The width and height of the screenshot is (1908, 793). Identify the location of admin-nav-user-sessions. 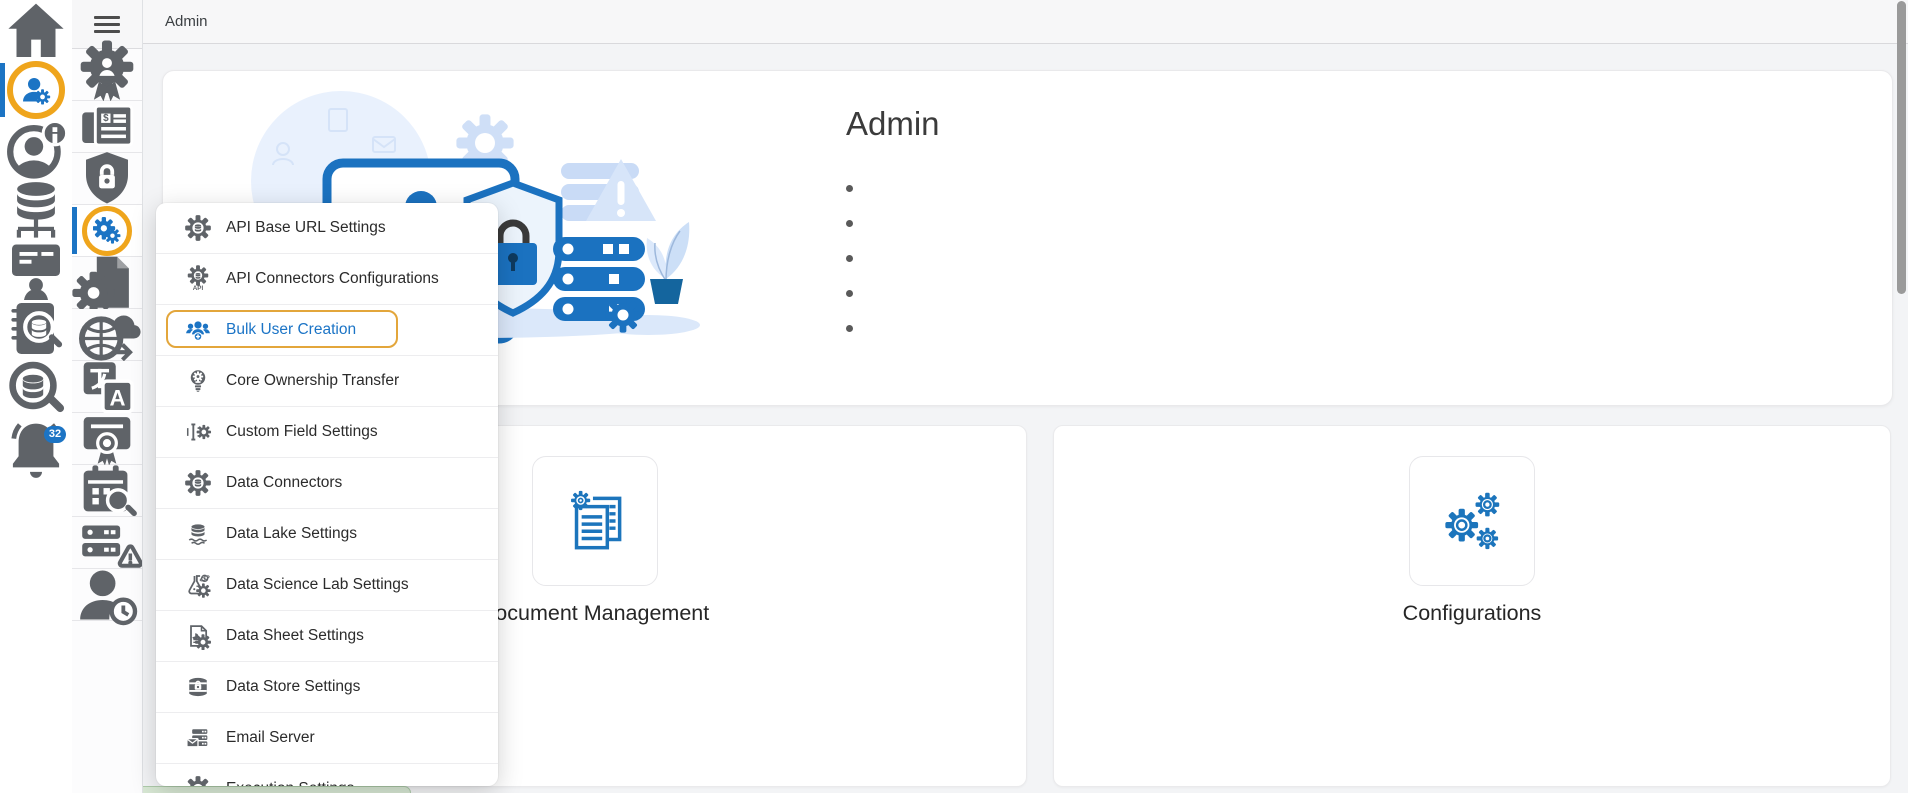
(107, 597).